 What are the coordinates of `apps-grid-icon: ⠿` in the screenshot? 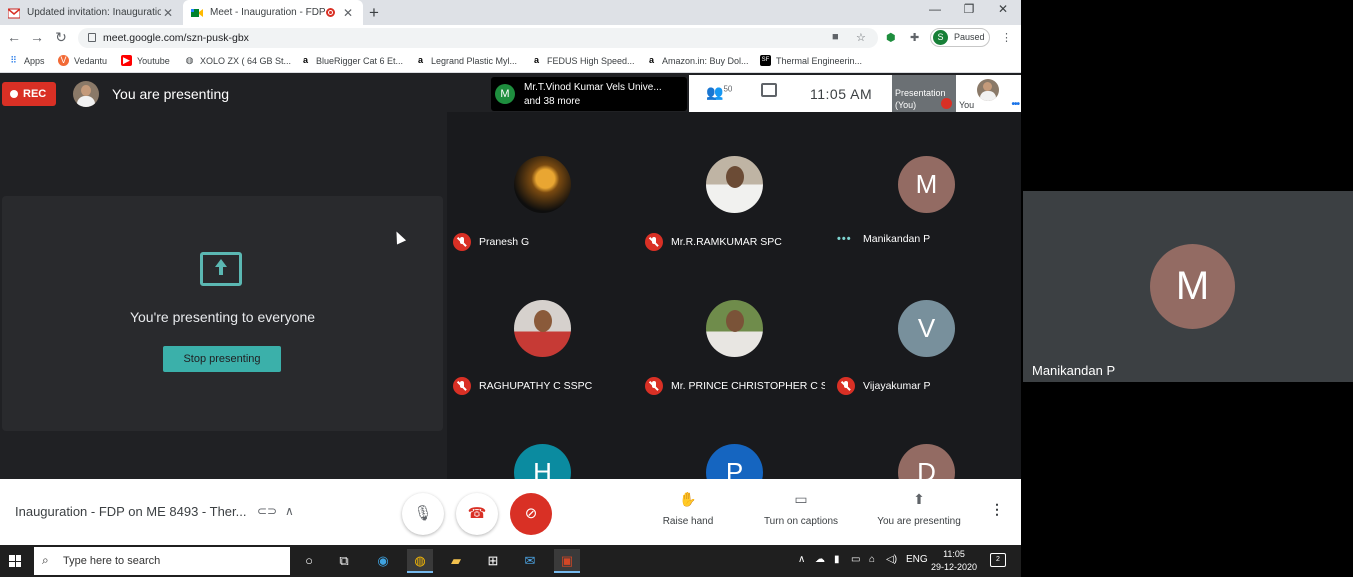 It's located at (13, 60).